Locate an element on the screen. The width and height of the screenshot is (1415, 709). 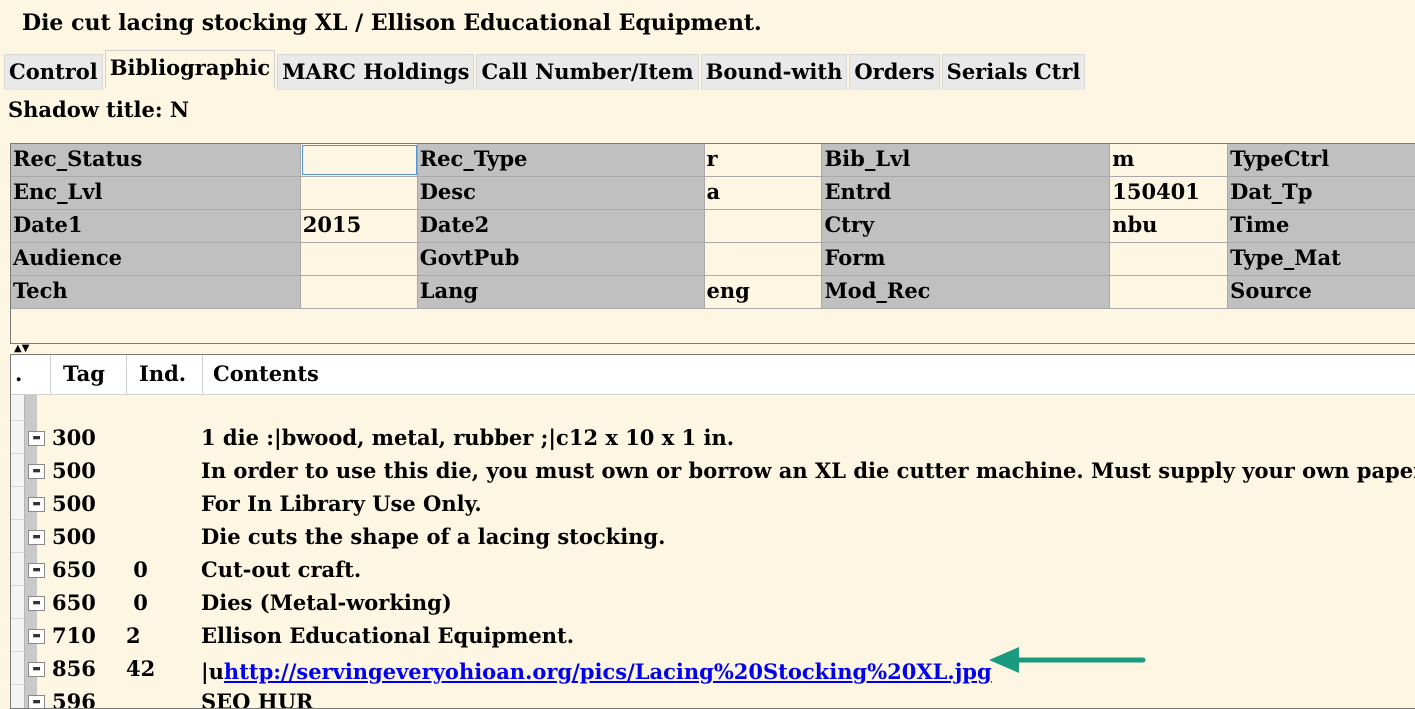
column-header-contents: Contents is located at coordinates (809, 374).